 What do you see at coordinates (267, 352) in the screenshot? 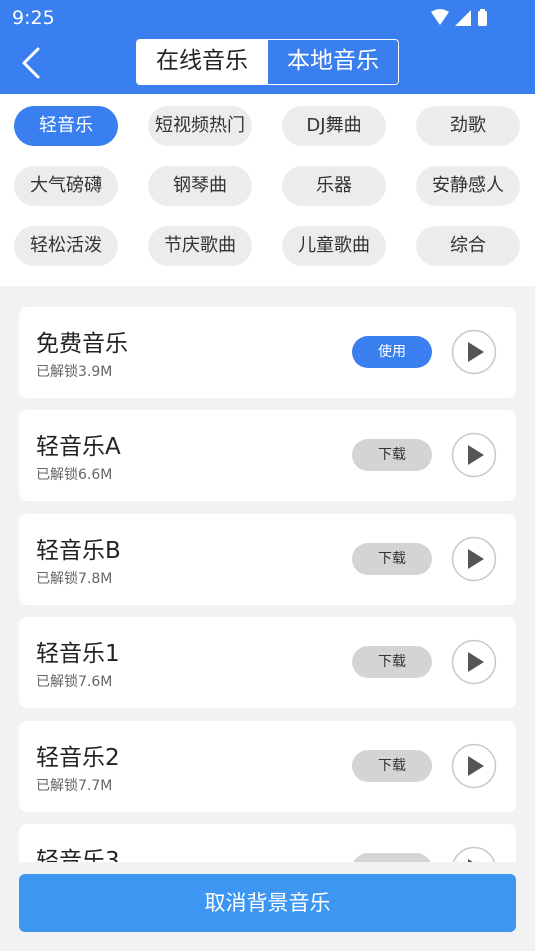
I see `music-list-item: 免费音乐 已解锁3.9M 使用` at bounding box center [267, 352].